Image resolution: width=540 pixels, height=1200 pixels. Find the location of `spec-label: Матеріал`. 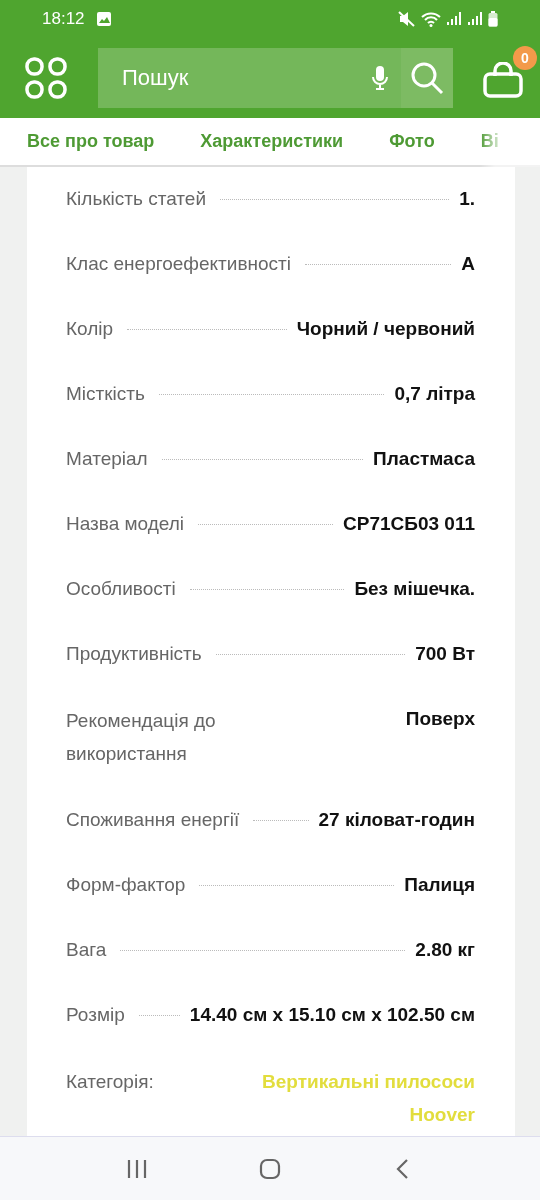

spec-label: Матеріал is located at coordinates (107, 459).